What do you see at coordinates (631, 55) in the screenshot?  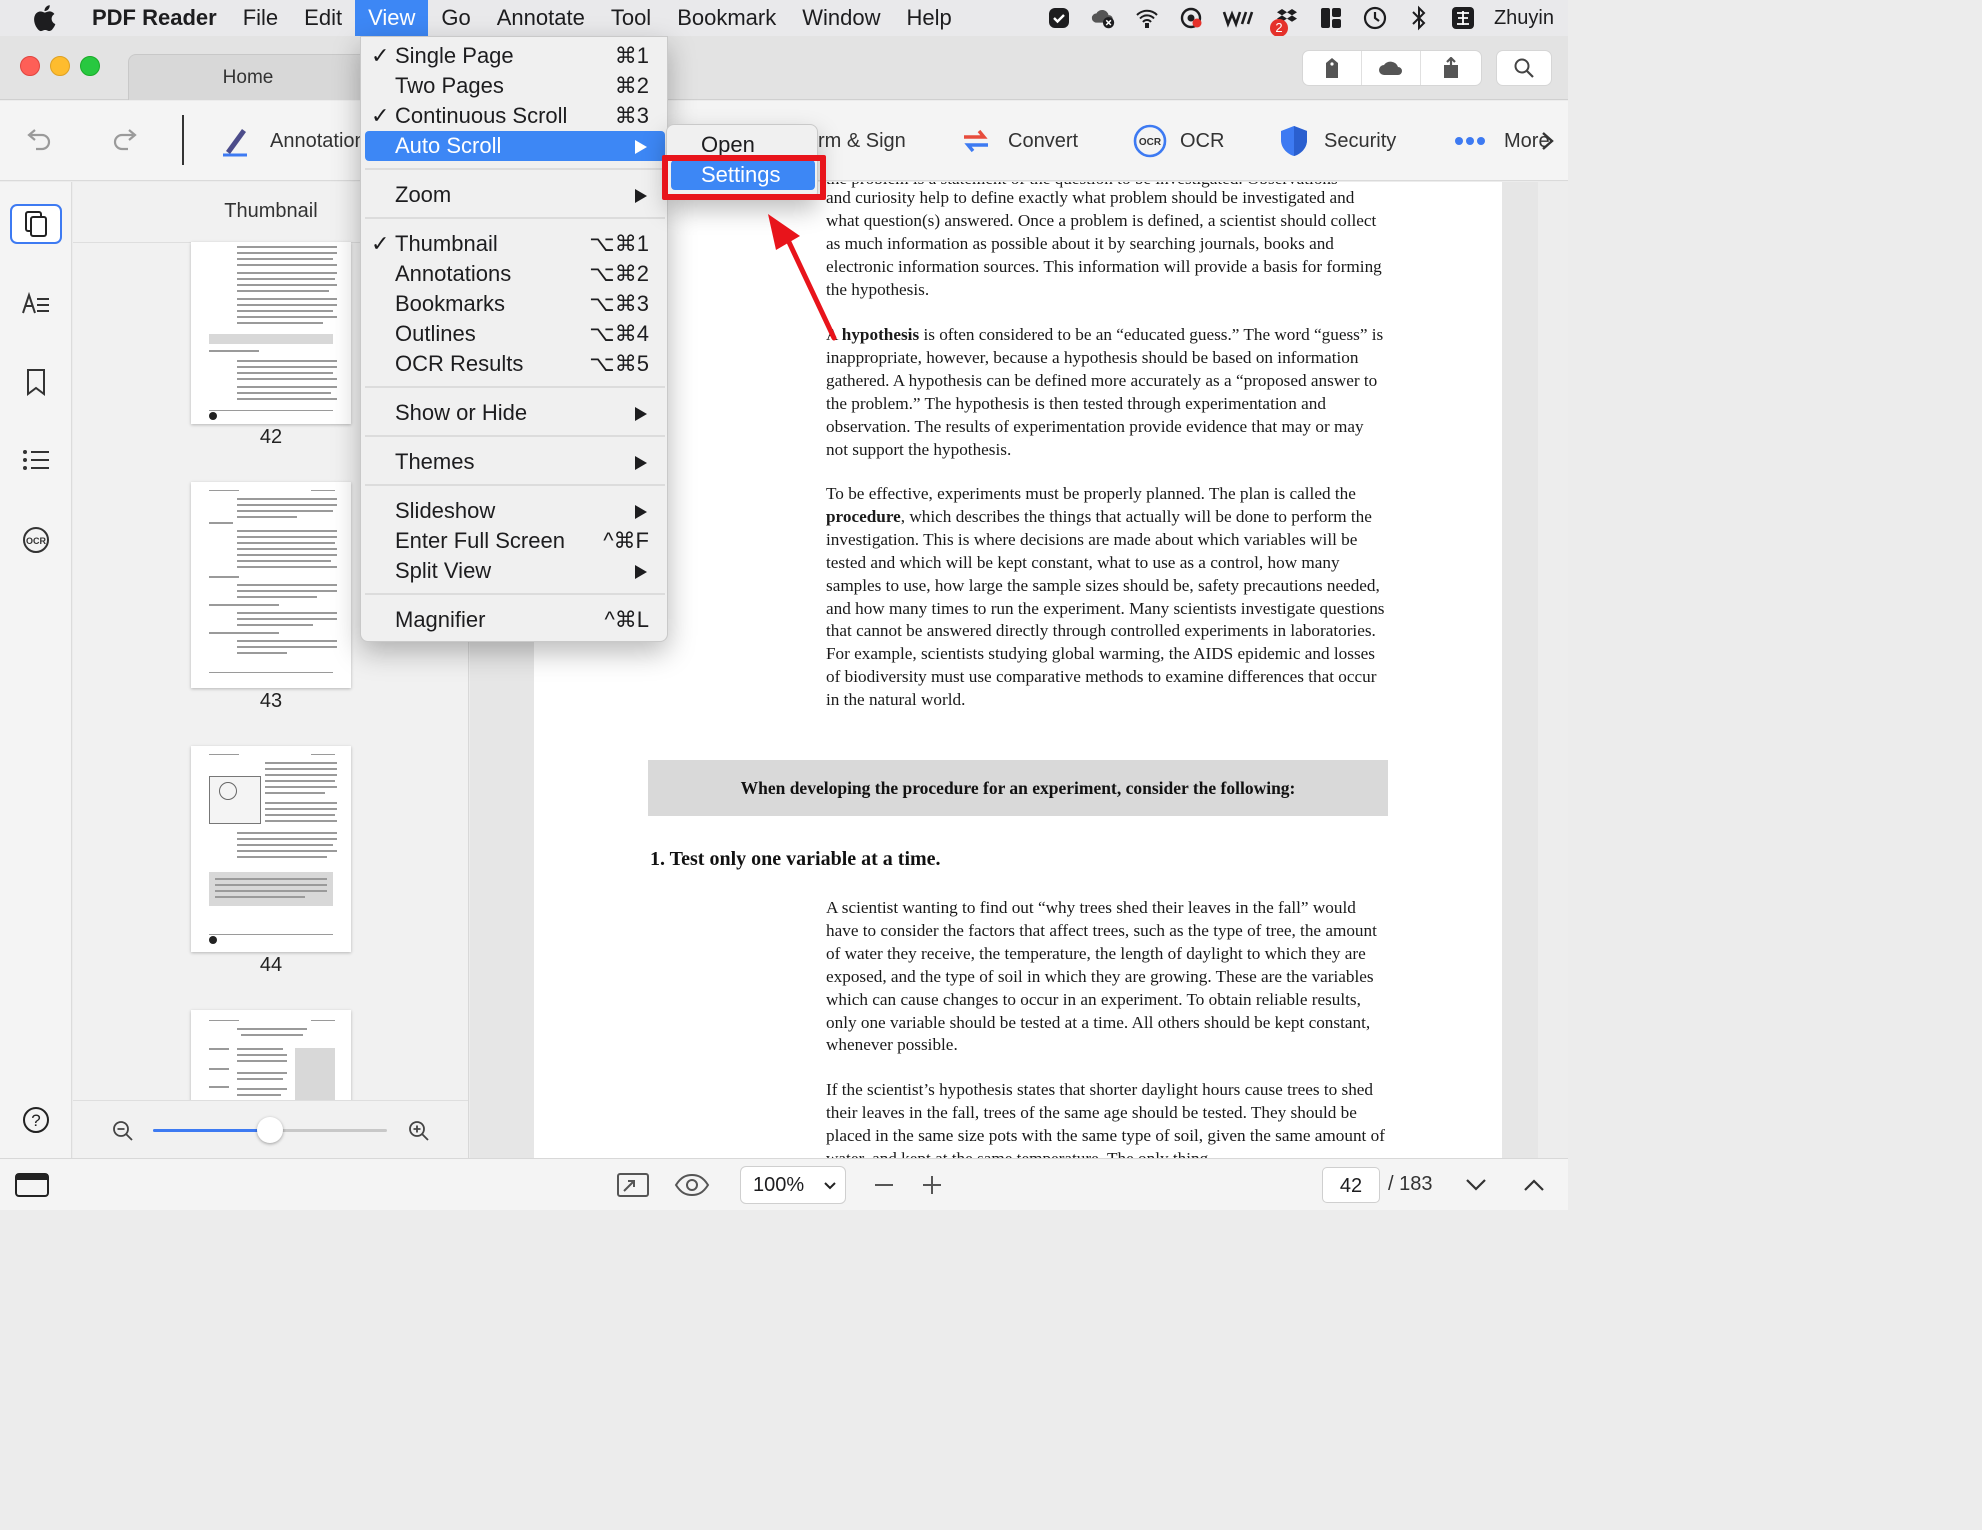 I see `menu-item-shortcut: ⌘1` at bounding box center [631, 55].